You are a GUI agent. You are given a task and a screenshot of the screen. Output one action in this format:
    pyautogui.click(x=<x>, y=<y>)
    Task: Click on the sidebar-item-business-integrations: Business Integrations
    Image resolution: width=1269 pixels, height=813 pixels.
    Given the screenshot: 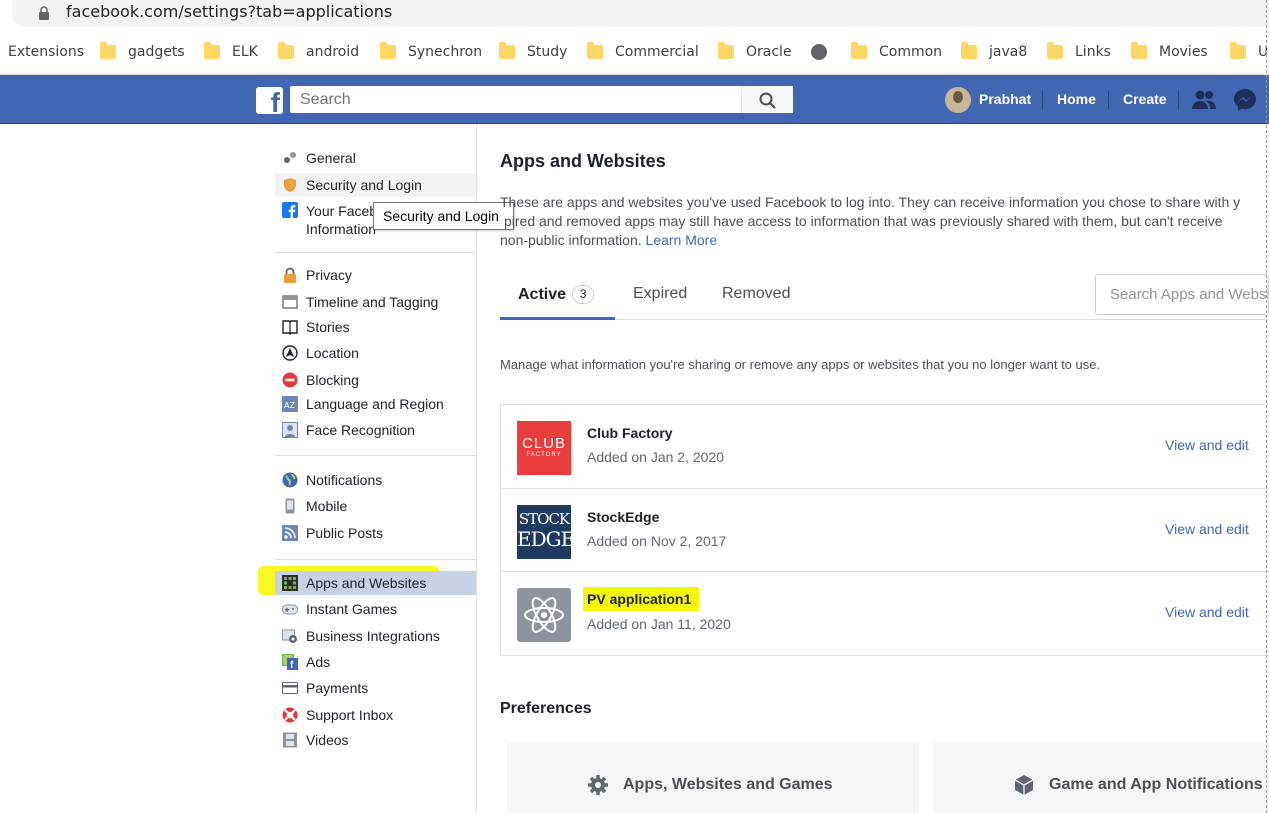 What is the action you would take?
    pyautogui.click(x=375, y=636)
    